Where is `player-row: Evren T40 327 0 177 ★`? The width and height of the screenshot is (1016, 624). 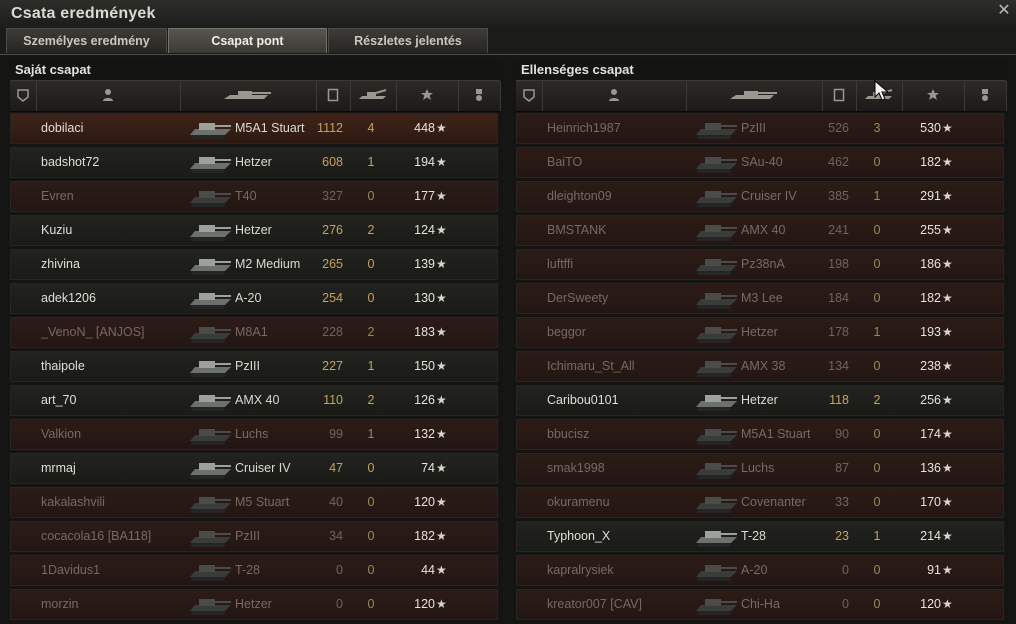 player-row: Evren T40 327 0 177 ★ is located at coordinates (254, 196).